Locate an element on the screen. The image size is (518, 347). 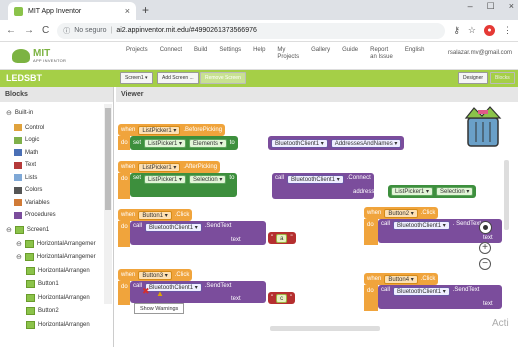
viewer-title: Viewer is located at coordinates (317, 94).